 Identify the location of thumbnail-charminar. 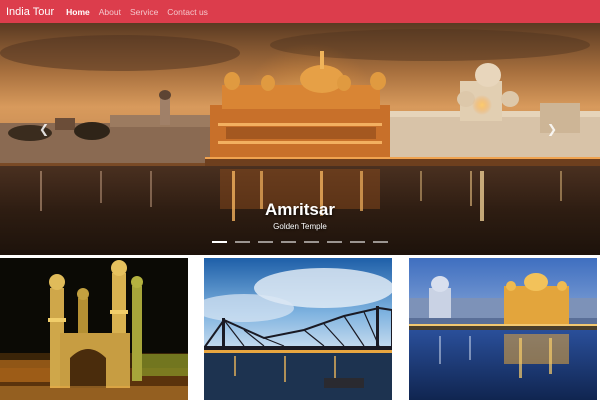
(94, 329).